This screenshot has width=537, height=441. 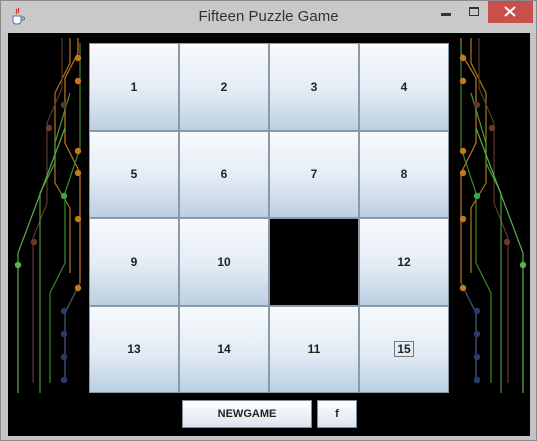 I want to click on tile-label: 3, so click(x=314, y=86).